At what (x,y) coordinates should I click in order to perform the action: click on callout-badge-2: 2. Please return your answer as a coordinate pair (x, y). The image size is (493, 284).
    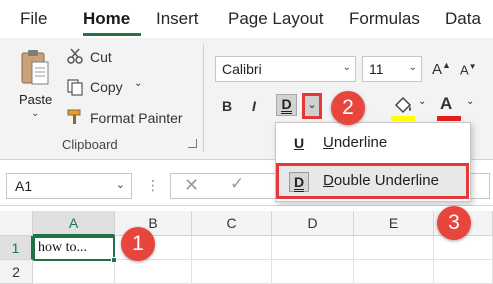
    Looking at the image, I should click on (348, 108).